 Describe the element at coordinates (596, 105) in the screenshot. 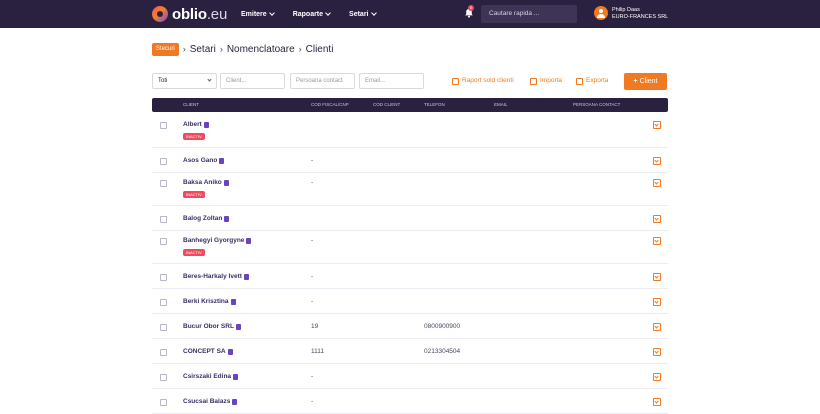

I see `header-persoana-contact: Persoana contact` at that location.